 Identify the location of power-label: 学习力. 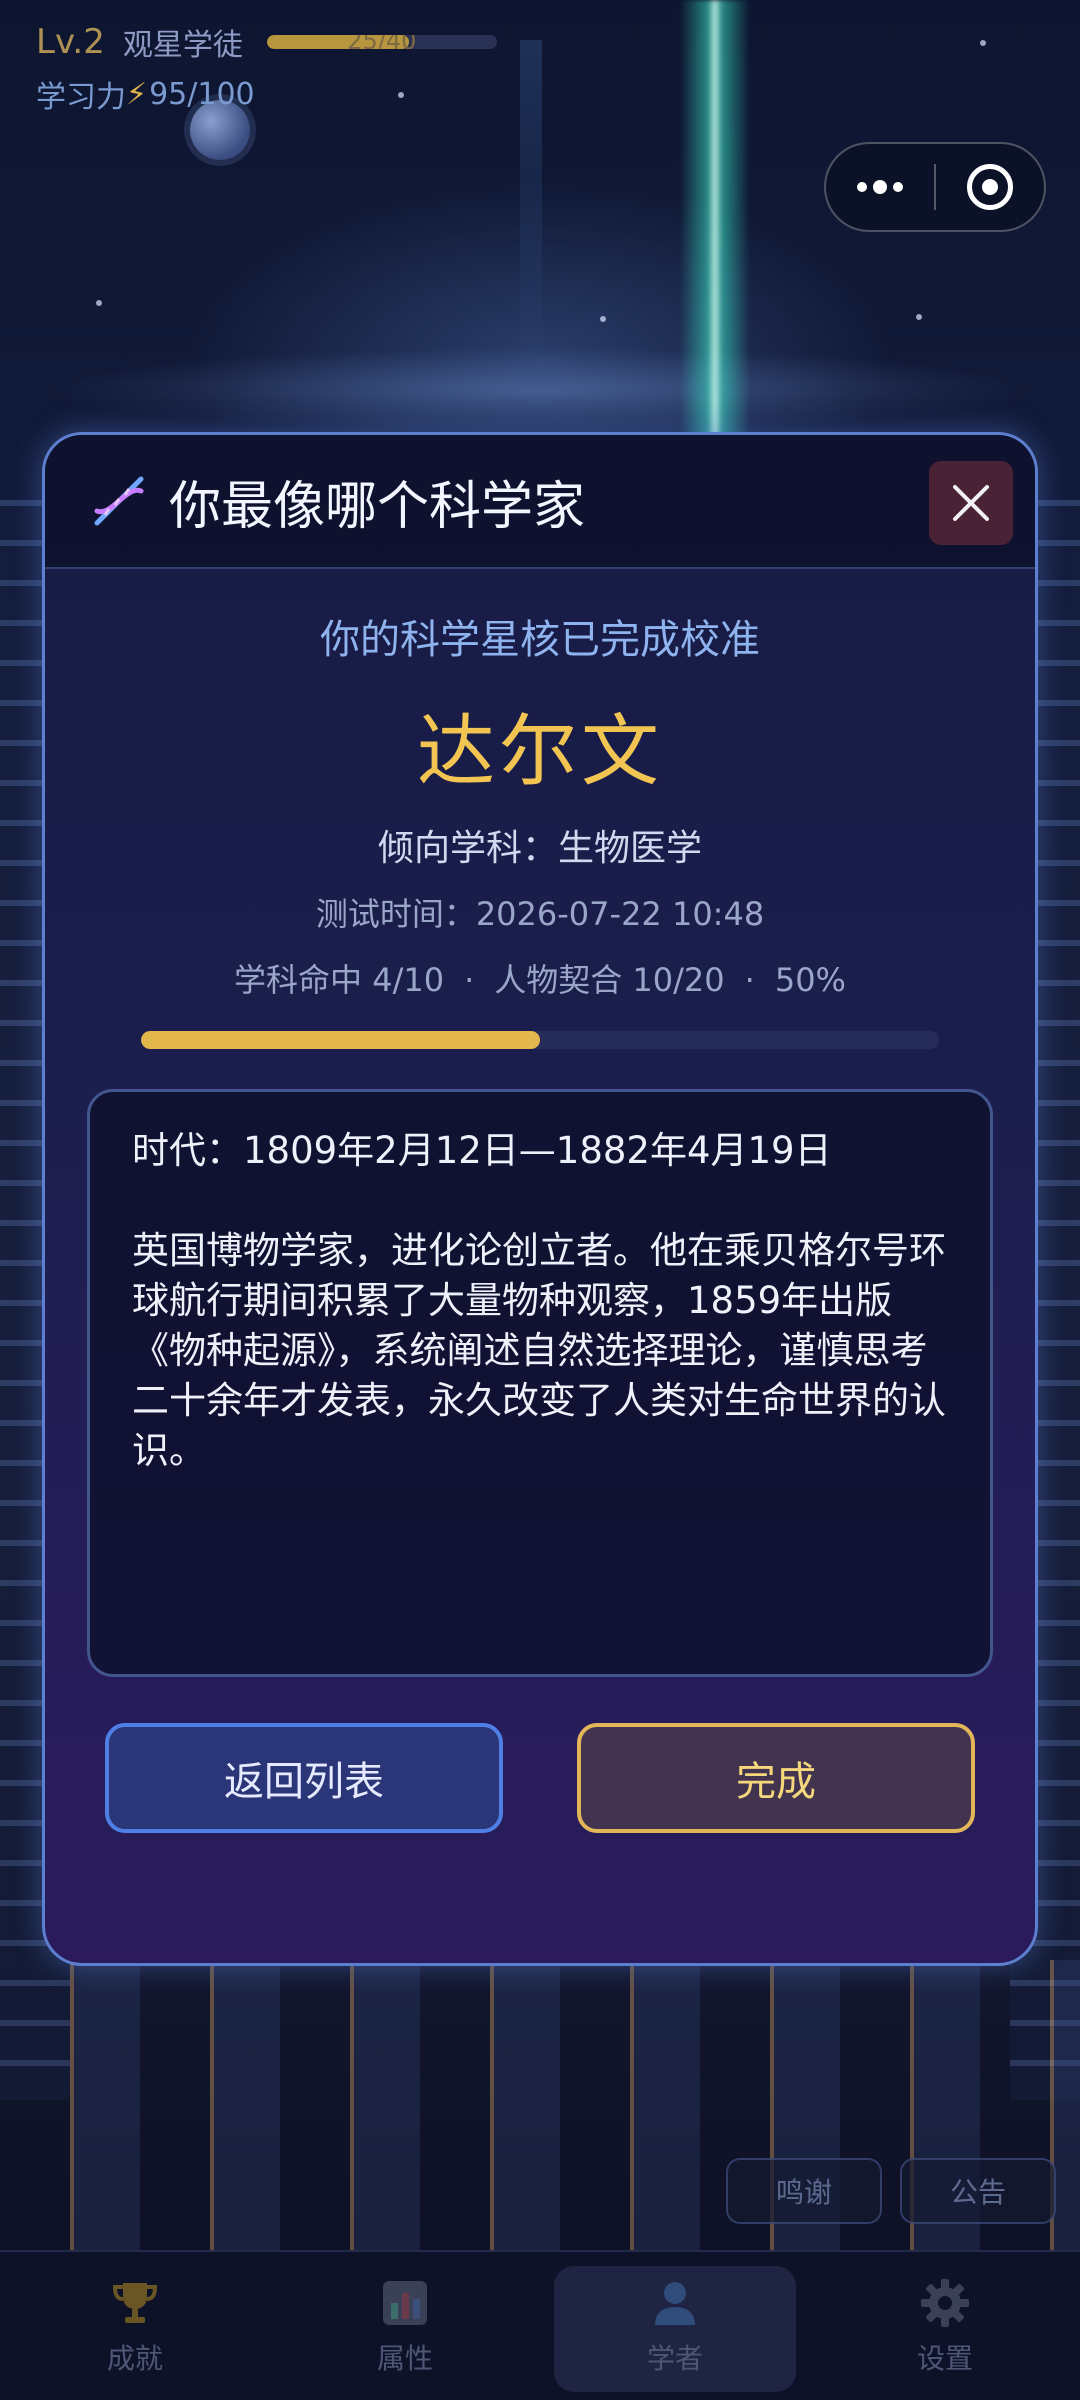
(81, 97).